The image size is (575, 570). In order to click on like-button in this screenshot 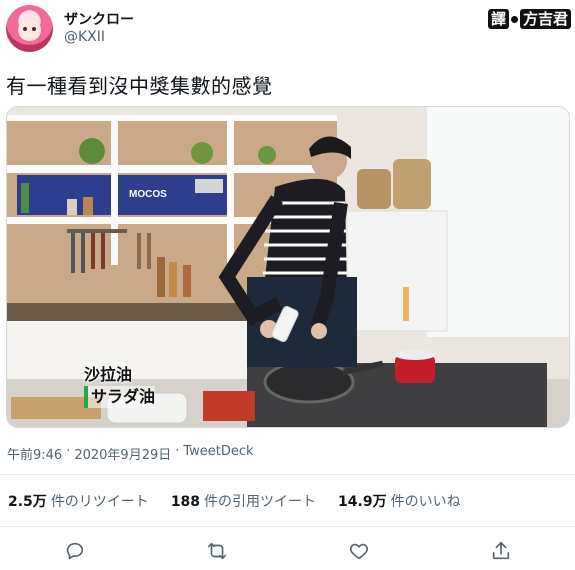, I will do `click(359, 551)`.